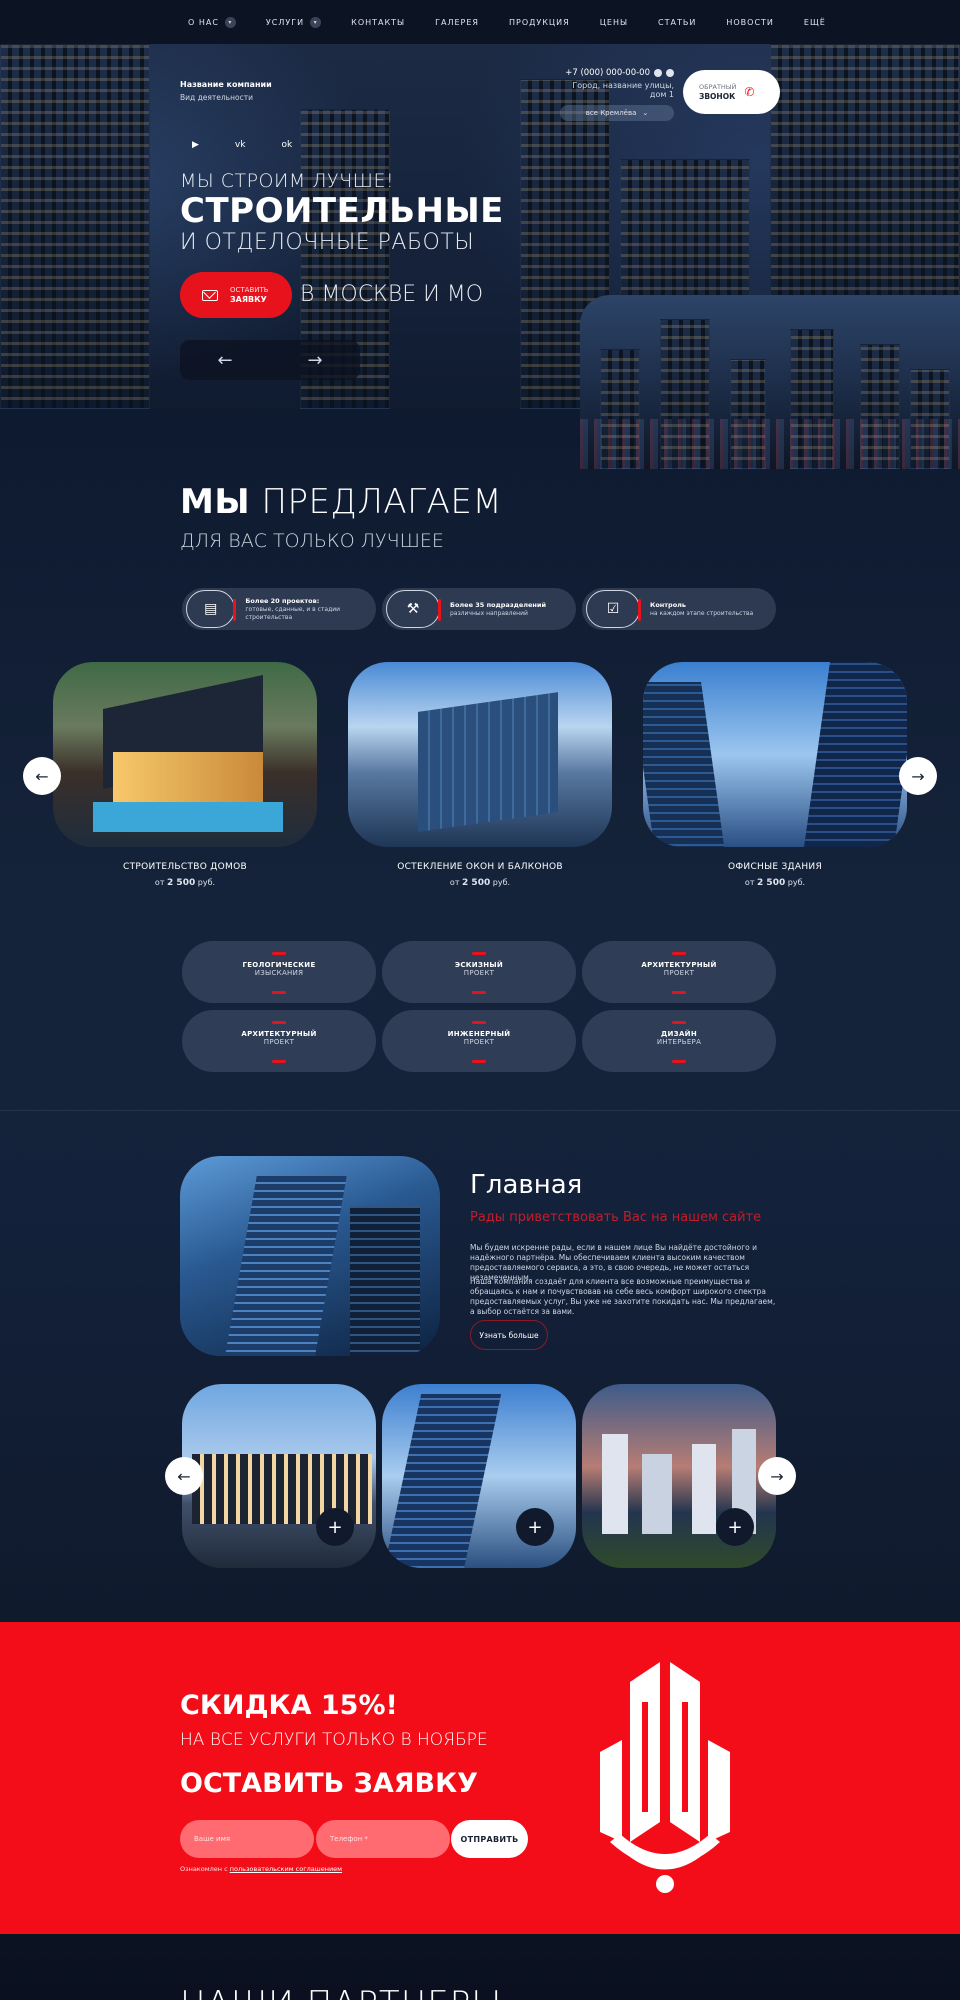 Image resolution: width=960 pixels, height=2000 pixels. What do you see at coordinates (210, 295) in the screenshot?
I see `envelope-icon` at bounding box center [210, 295].